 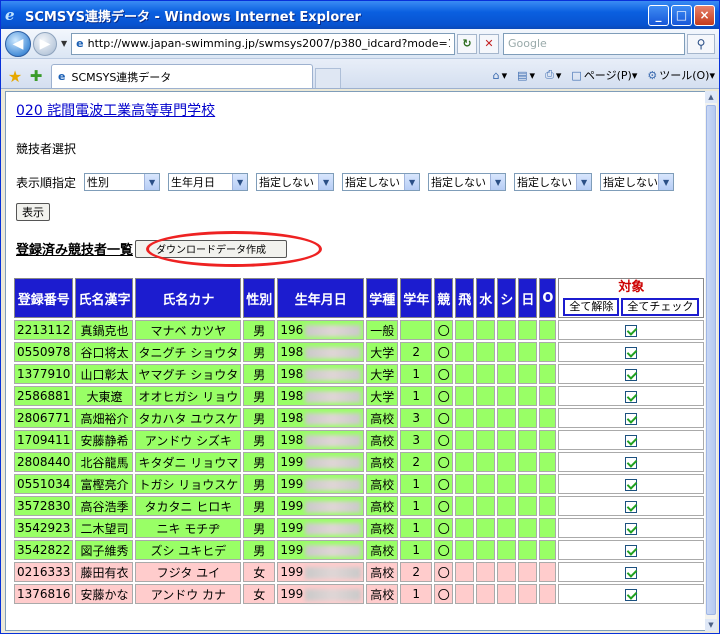 I want to click on dob-cell: 196, so click(x=321, y=330).